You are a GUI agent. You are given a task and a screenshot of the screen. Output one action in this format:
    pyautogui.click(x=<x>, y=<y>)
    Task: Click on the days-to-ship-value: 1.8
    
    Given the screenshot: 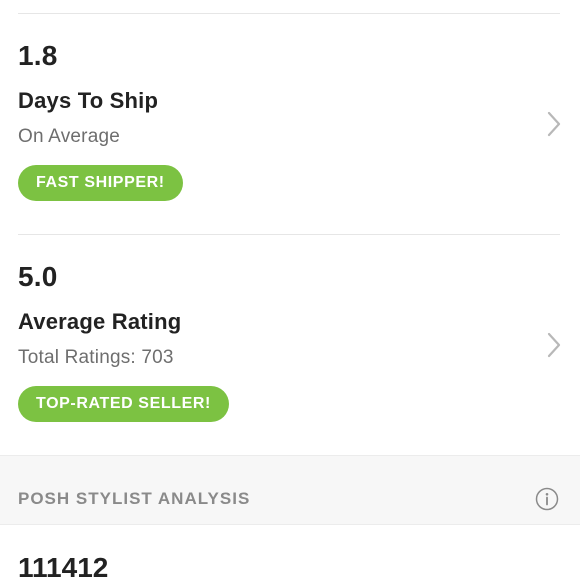 What is the action you would take?
    pyautogui.click(x=38, y=55)
    